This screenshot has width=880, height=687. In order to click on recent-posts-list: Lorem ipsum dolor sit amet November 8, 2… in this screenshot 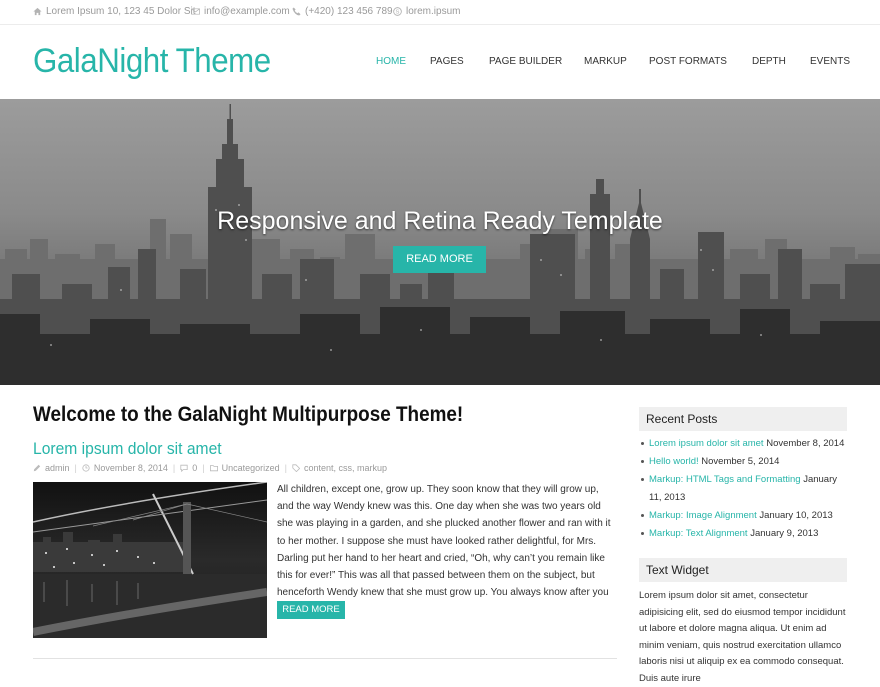, I will do `click(745, 489)`.